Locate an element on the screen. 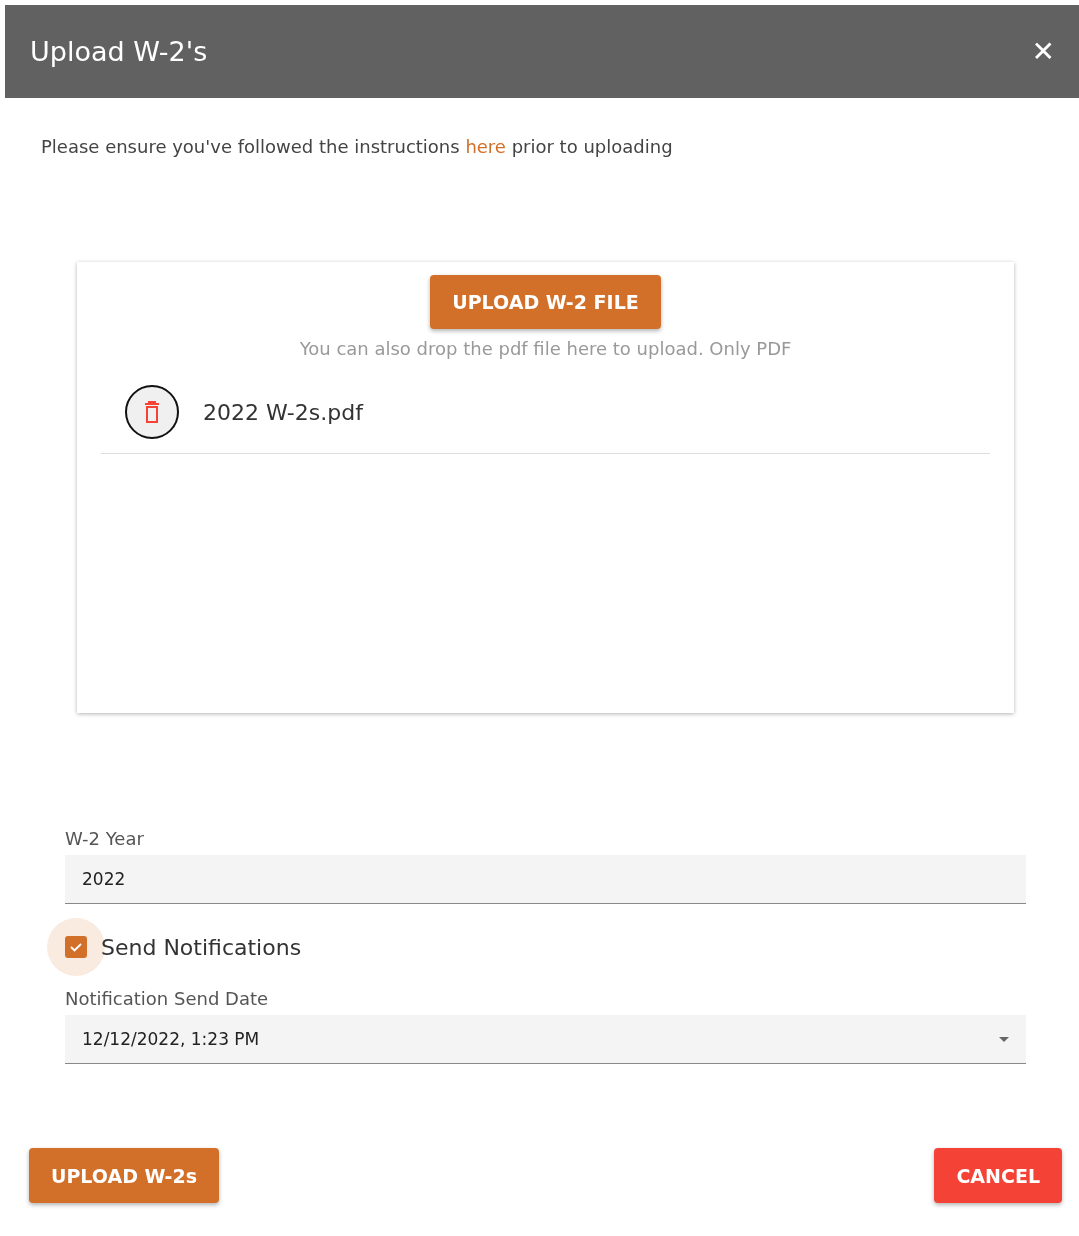 This screenshot has height=1236, width=1079. close-button: ✕ is located at coordinates (1043, 51).